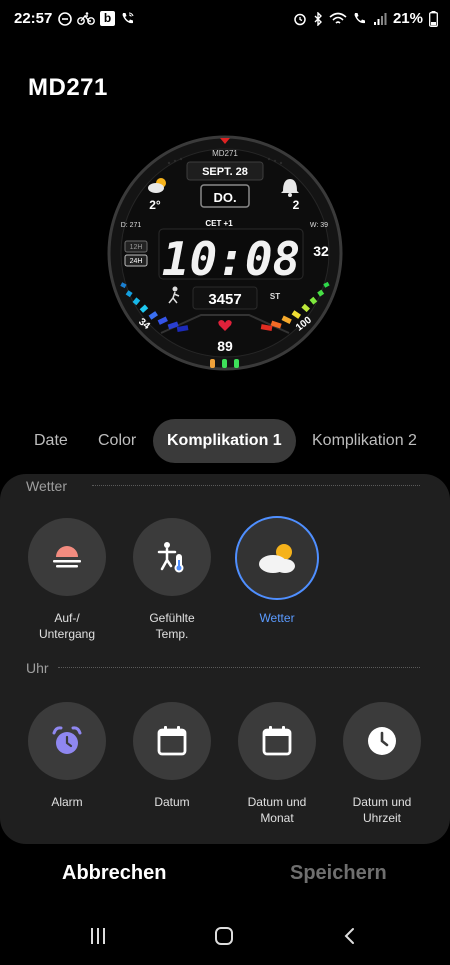 The height and width of the screenshot is (965, 450). I want to click on home-icon, so click(224, 936).